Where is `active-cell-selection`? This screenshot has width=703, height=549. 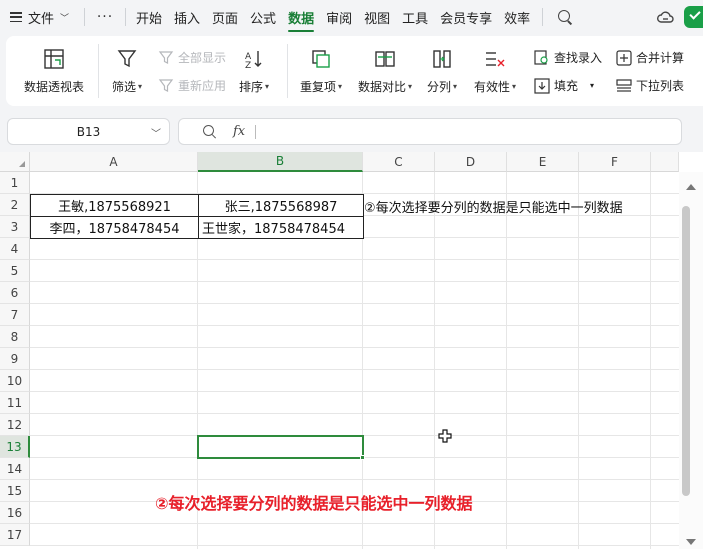
active-cell-selection is located at coordinates (280, 447).